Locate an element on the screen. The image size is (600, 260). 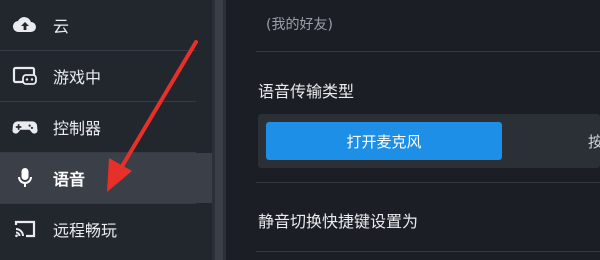
sidebar-item-label: 语音 is located at coordinates (69, 179).